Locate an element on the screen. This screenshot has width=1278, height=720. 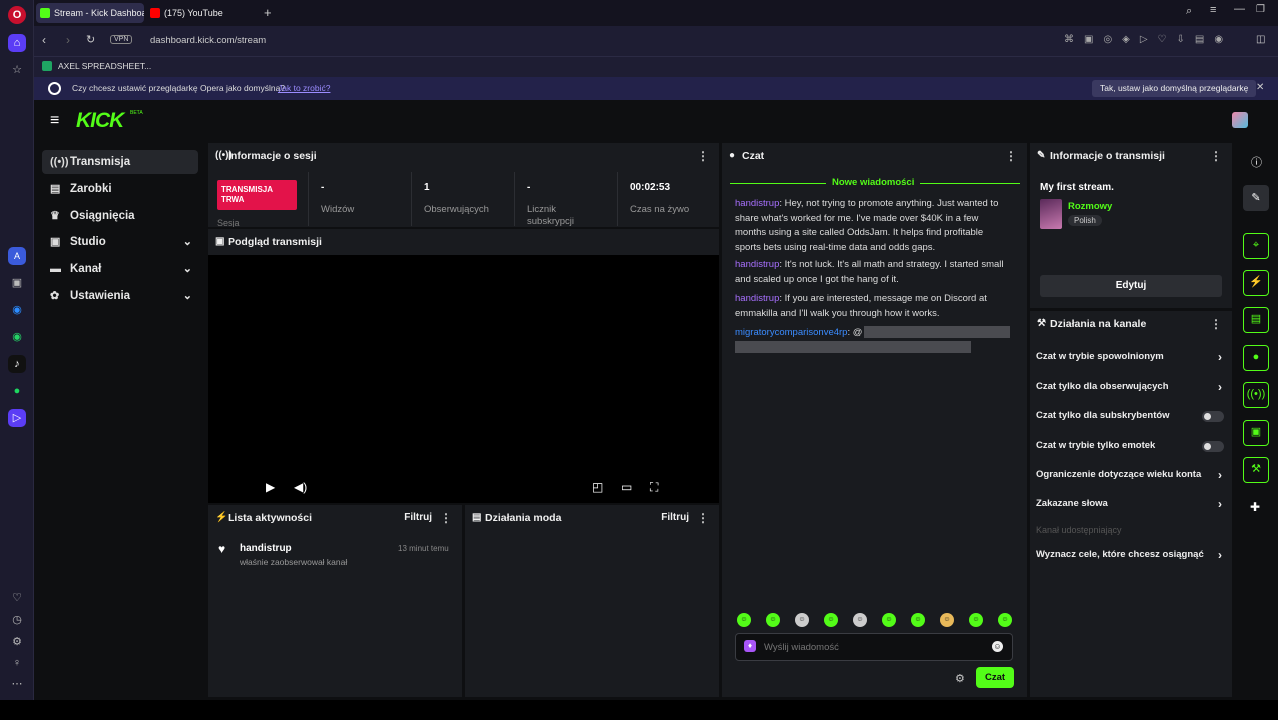
chat-input is located at coordinates (874, 647).